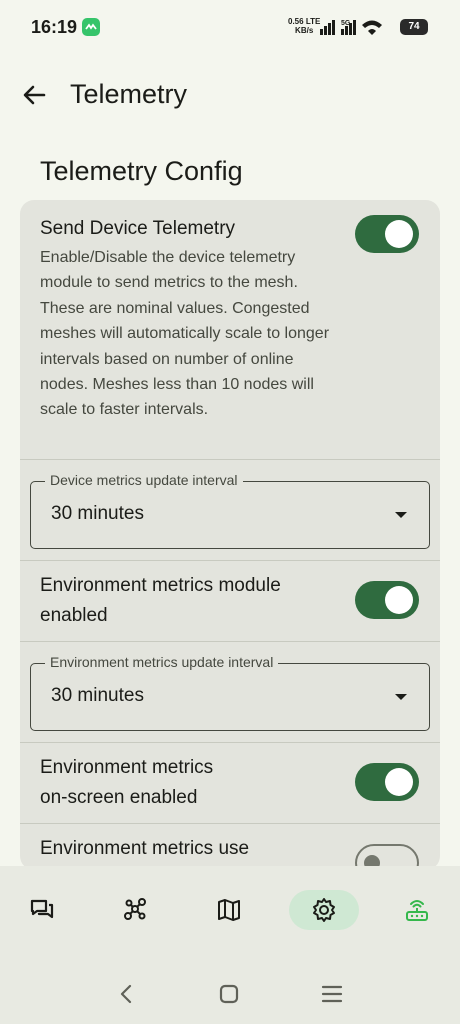 This screenshot has height=1024, width=460. What do you see at coordinates (230, 783) in the screenshot?
I see `environment-onscreen-row: Environment metrics on-screen enabled` at bounding box center [230, 783].